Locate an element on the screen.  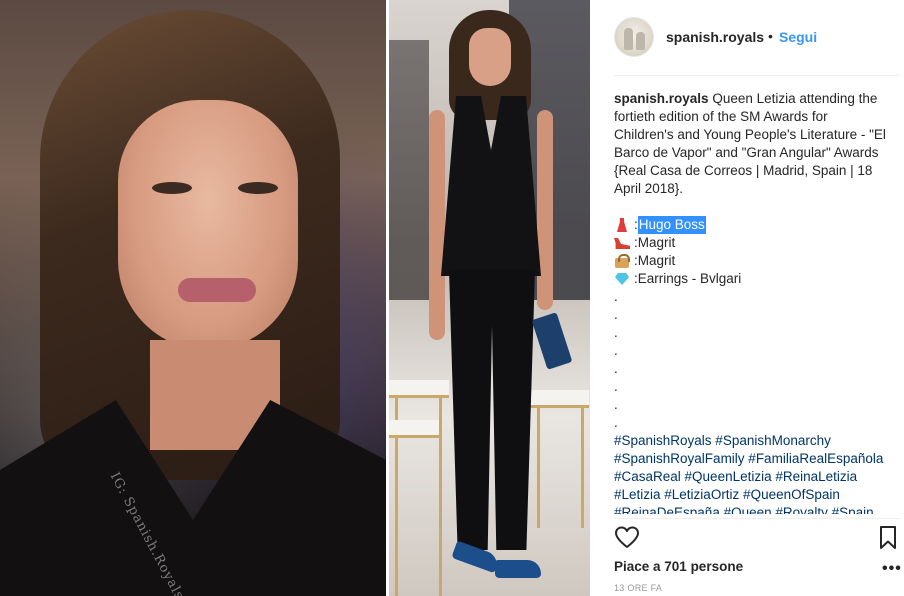
lips is located at coordinates (217, 290).